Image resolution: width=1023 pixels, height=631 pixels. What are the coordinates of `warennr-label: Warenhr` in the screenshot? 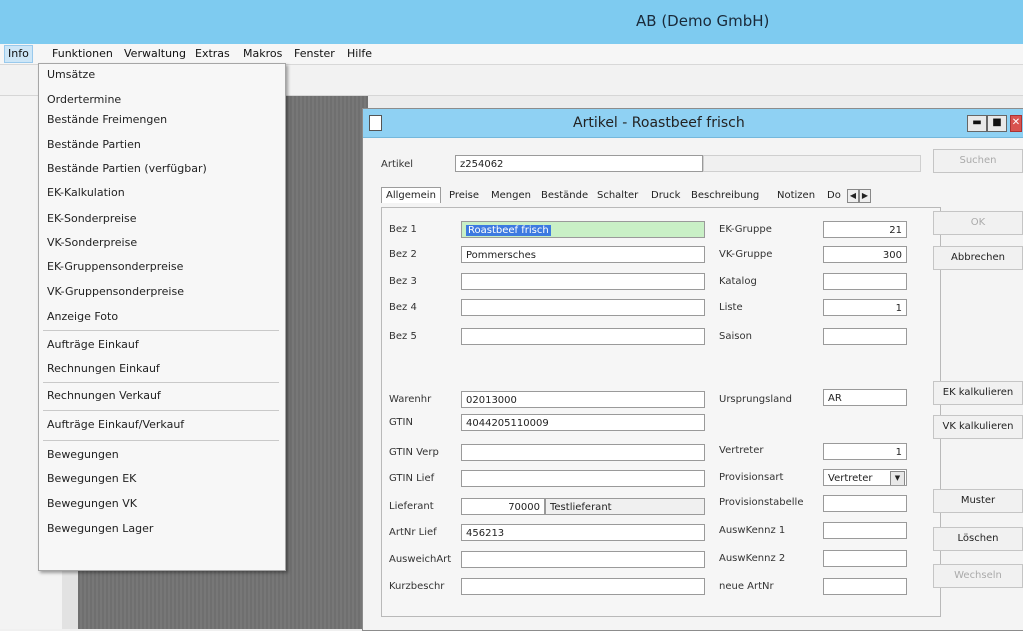 It's located at (410, 399).